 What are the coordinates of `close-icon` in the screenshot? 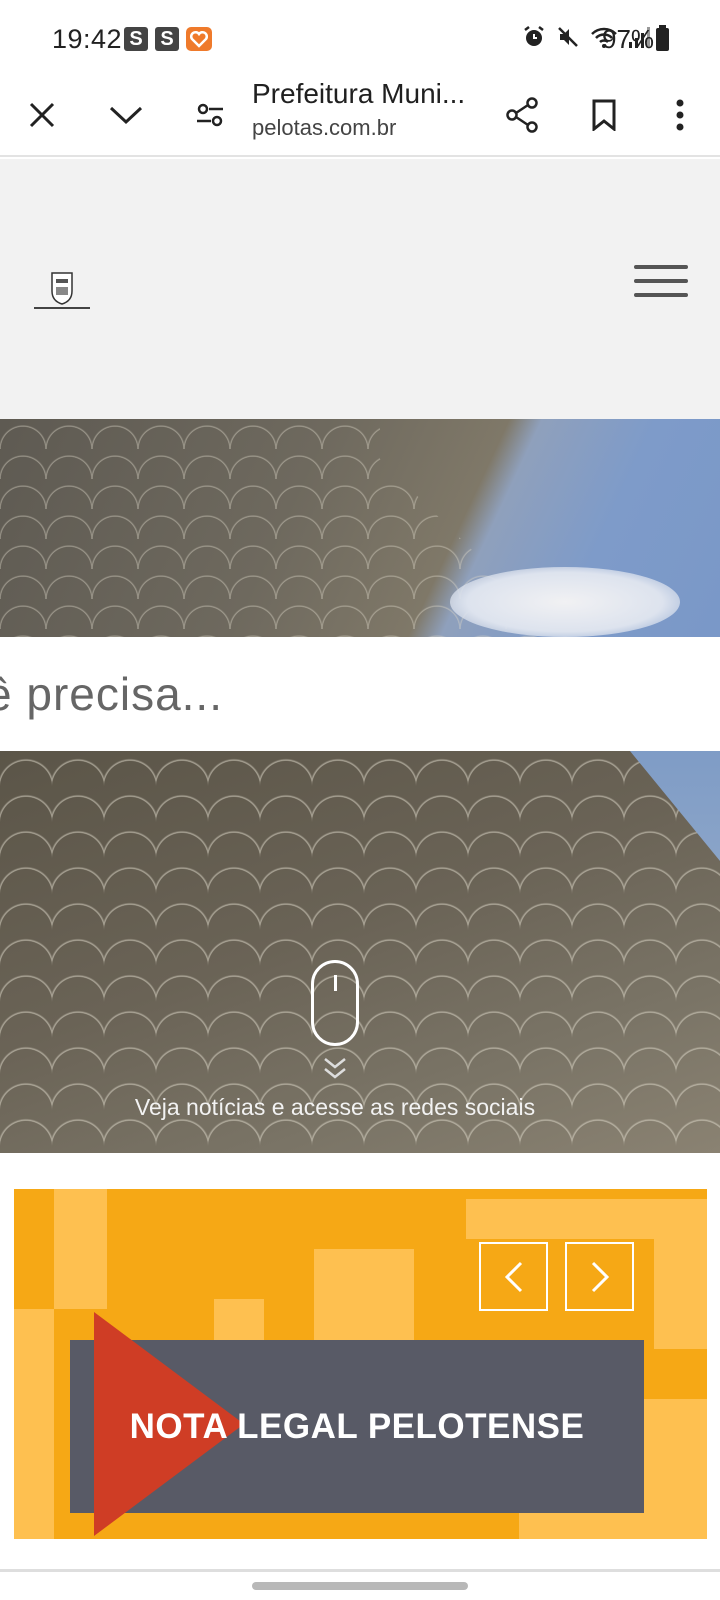 It's located at (42, 115).